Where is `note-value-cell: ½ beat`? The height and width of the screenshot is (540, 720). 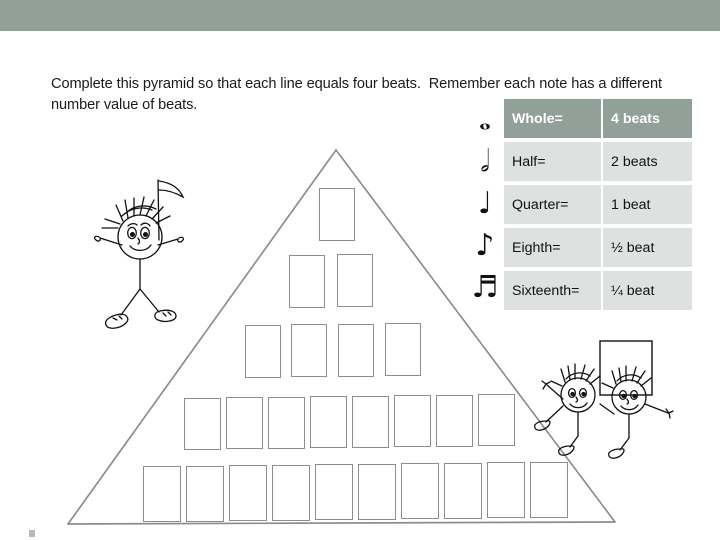 note-value-cell: ½ beat is located at coordinates (647, 247).